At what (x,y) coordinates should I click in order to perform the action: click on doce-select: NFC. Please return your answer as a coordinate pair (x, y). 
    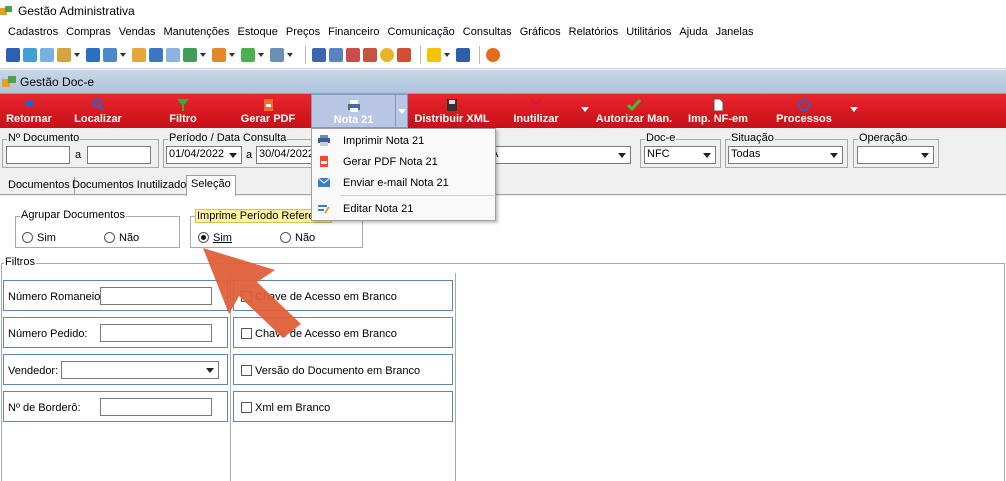
    Looking at the image, I should click on (680, 155).